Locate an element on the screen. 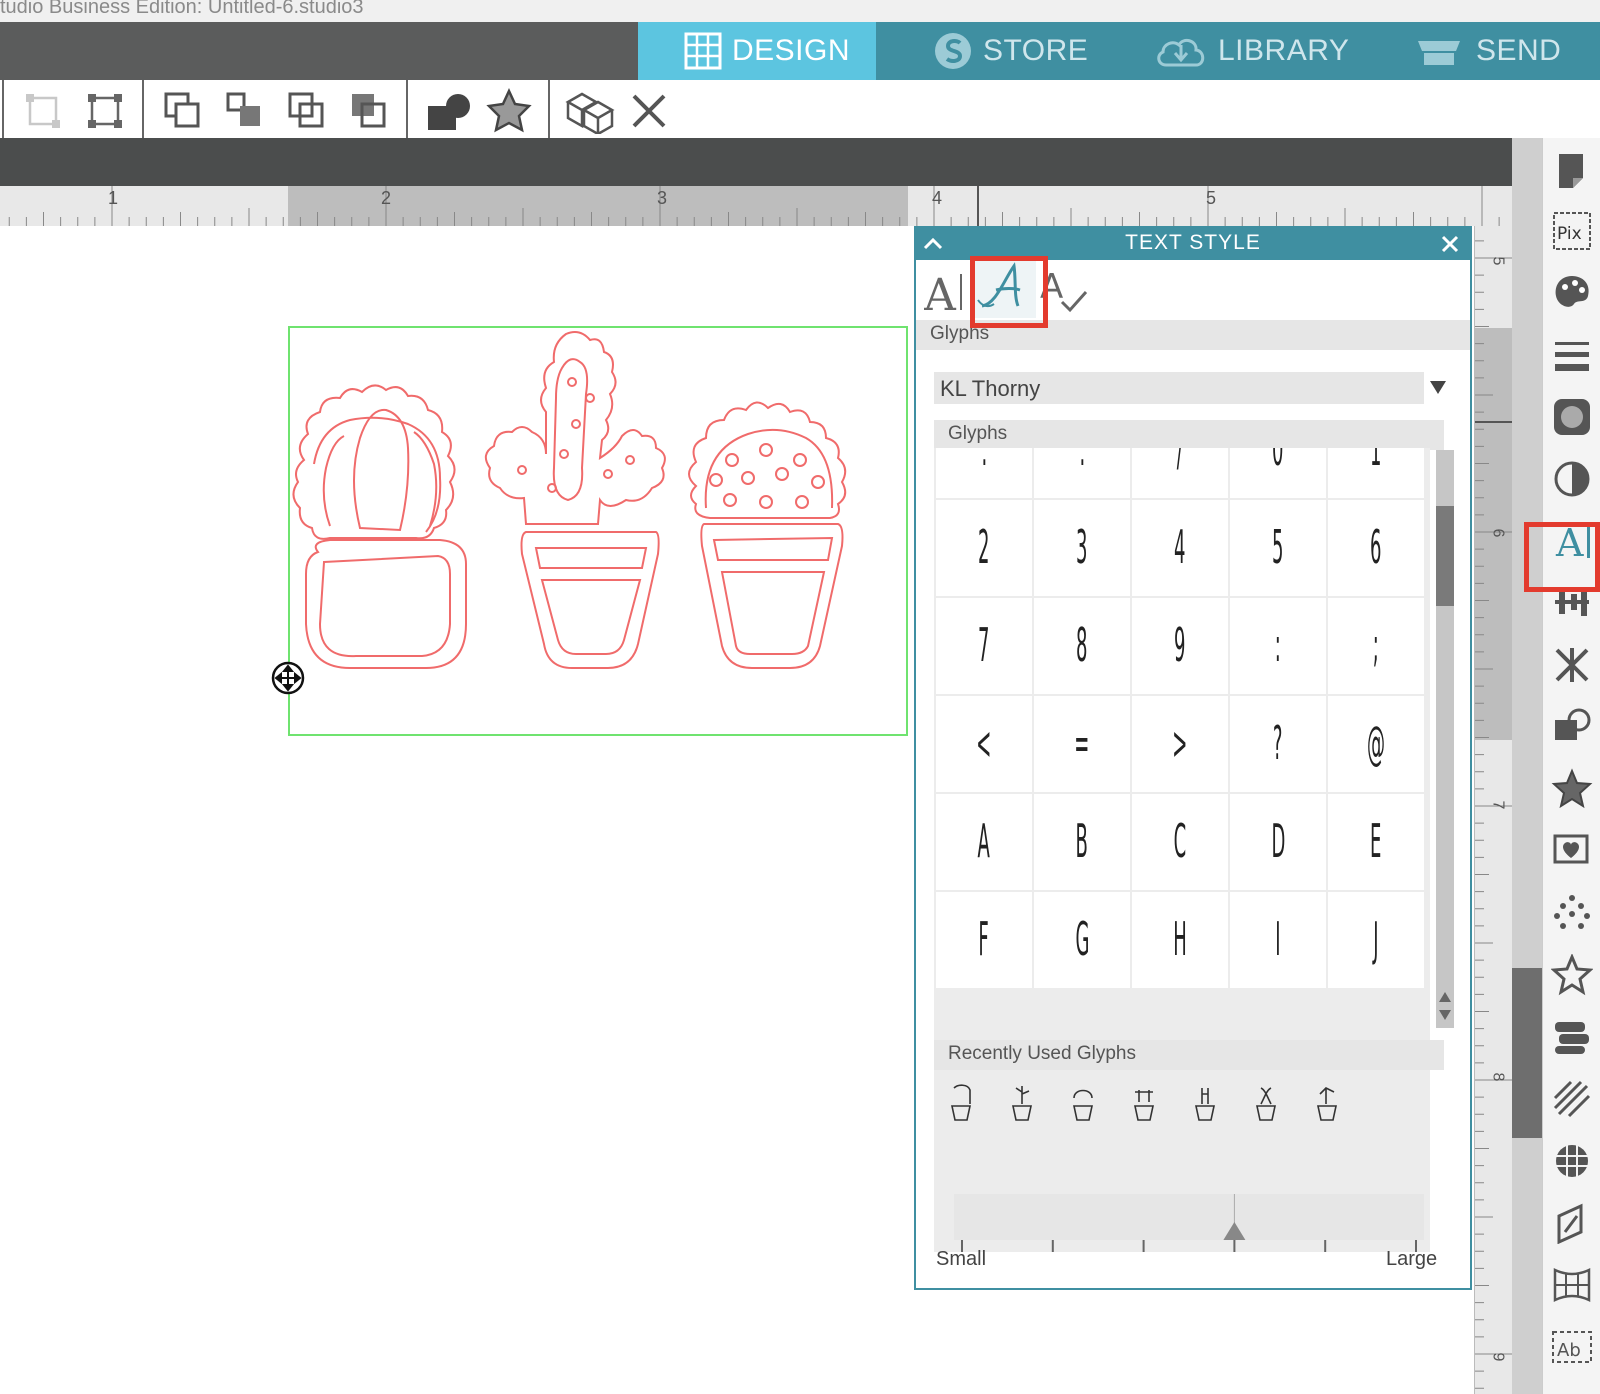 The image size is (1600, 1394). glyph-char: = is located at coordinates (1082, 744).